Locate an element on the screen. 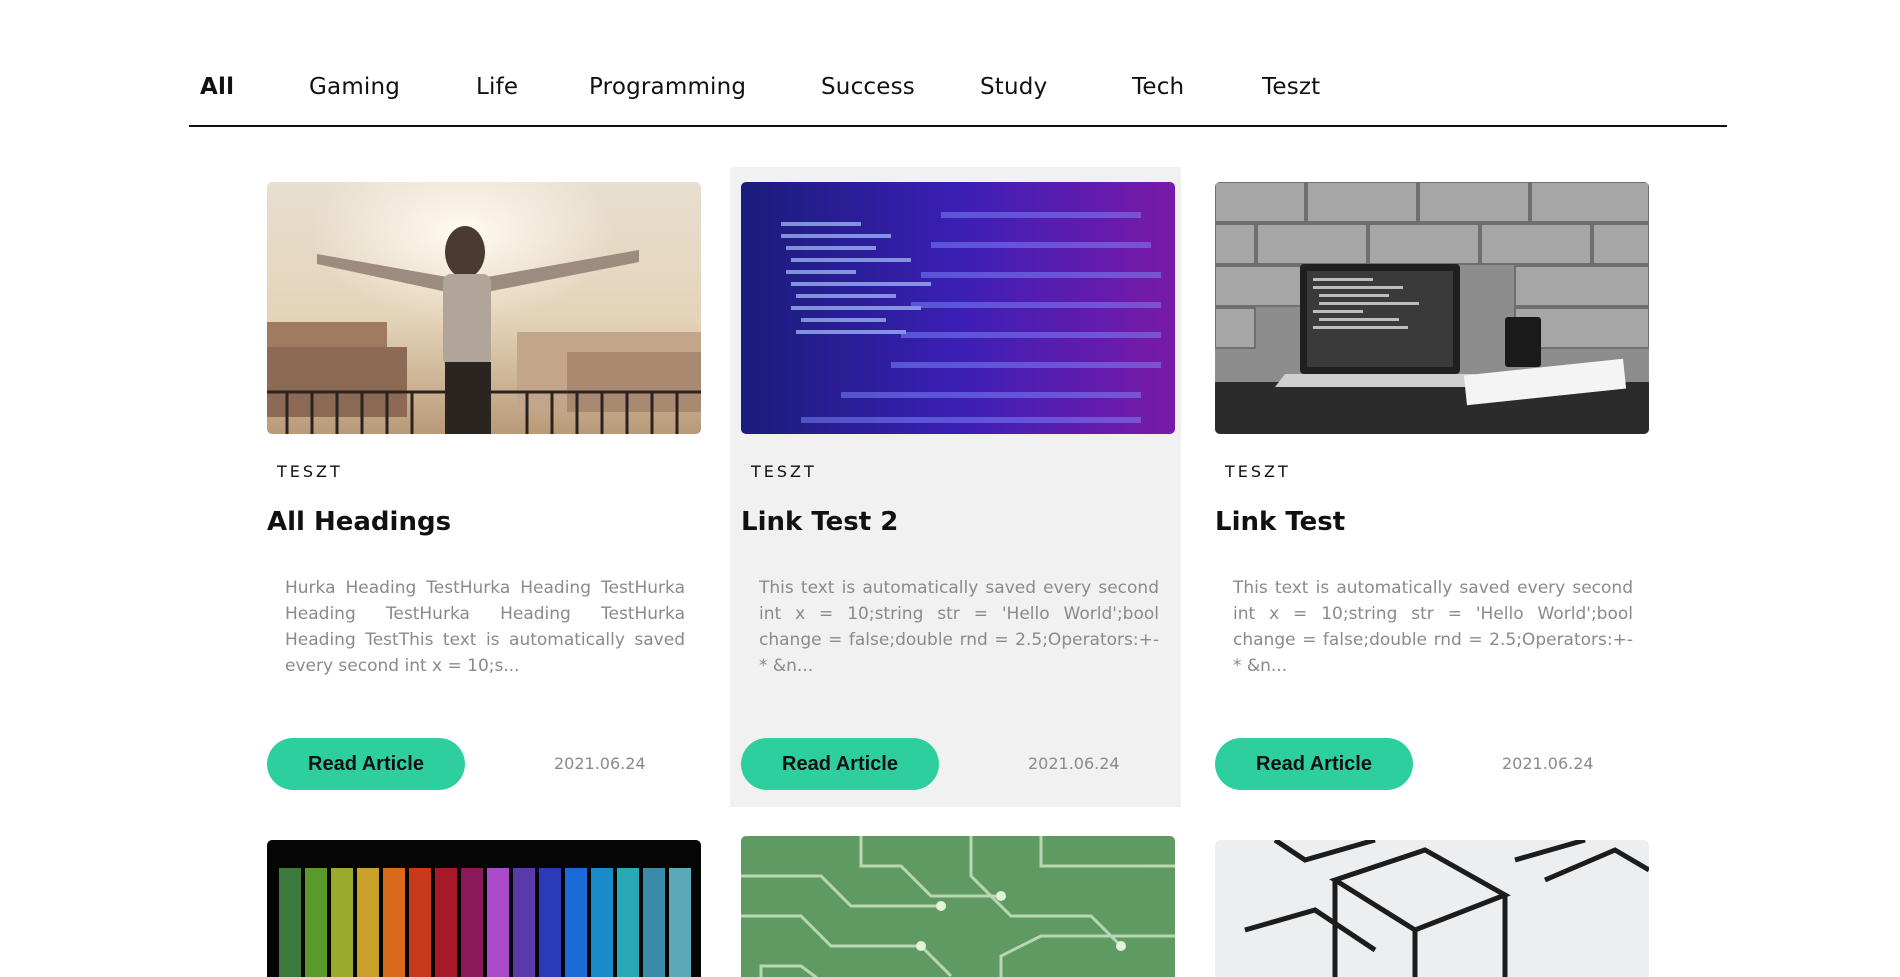  wireframe-cubes-photo is located at coordinates (1432, 908).